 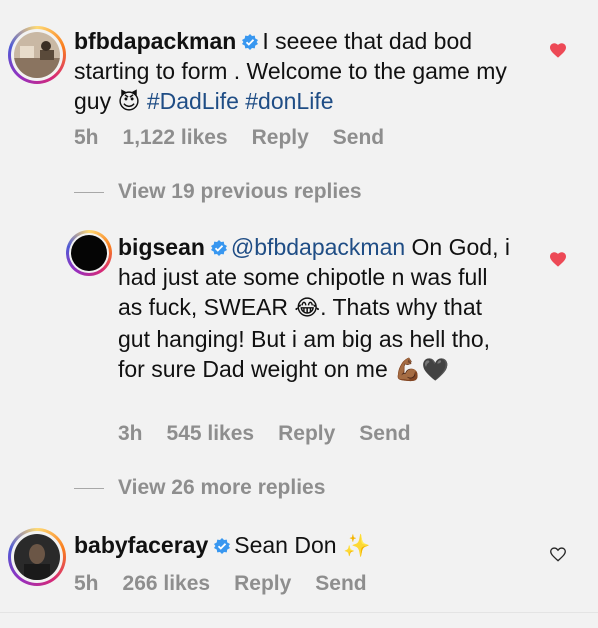 I want to click on heart-outline-icon, so click(x=558, y=554).